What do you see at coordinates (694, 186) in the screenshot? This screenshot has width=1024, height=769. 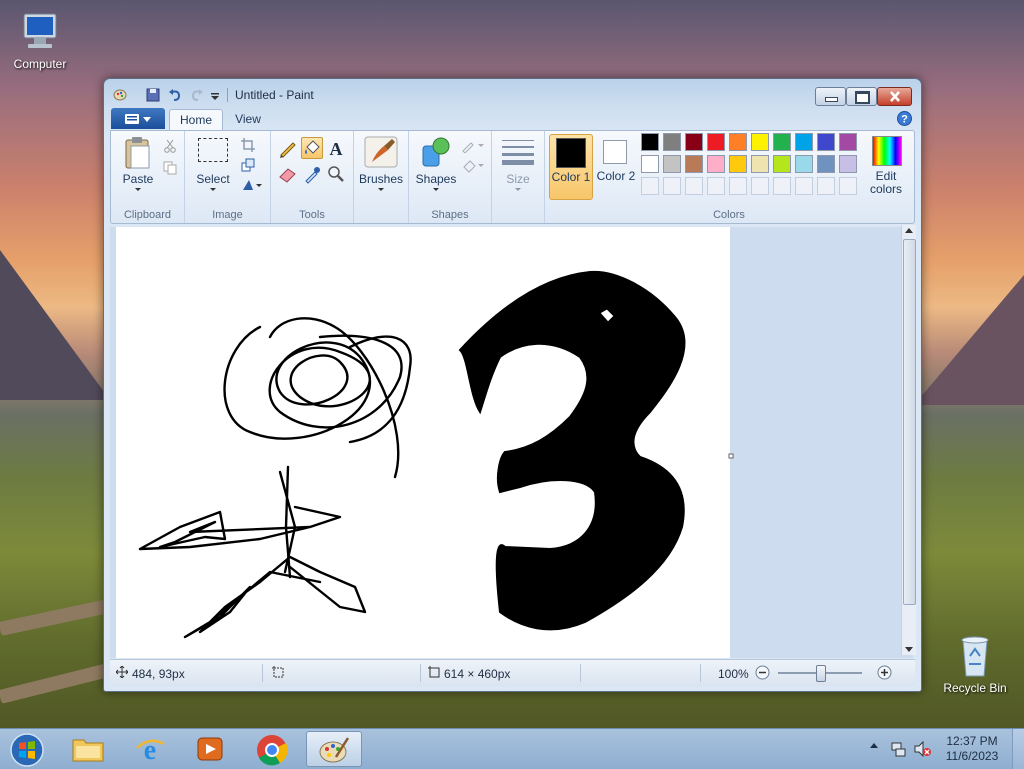 I see `palette-empty-slot` at bounding box center [694, 186].